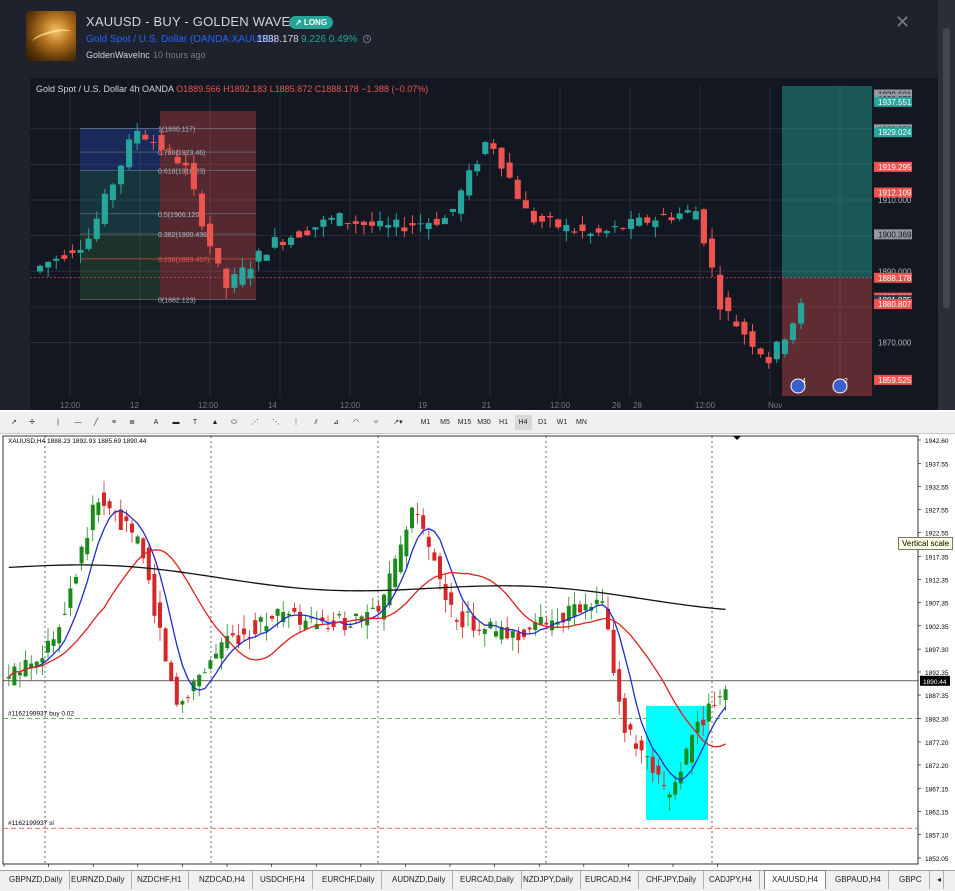 Image resolution: width=955 pixels, height=891 pixels. What do you see at coordinates (445, 422) in the screenshot?
I see `timeframe-m5: M5` at bounding box center [445, 422].